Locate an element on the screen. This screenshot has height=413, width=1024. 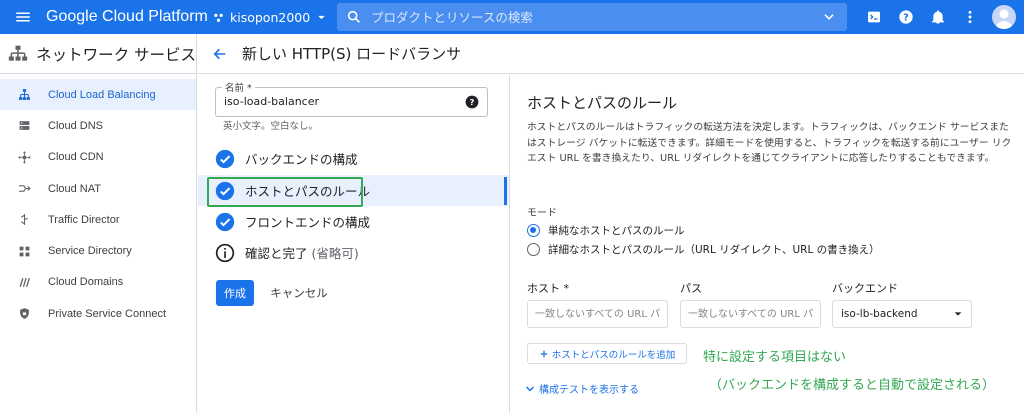
service-directory-icon is located at coordinates (24, 251).